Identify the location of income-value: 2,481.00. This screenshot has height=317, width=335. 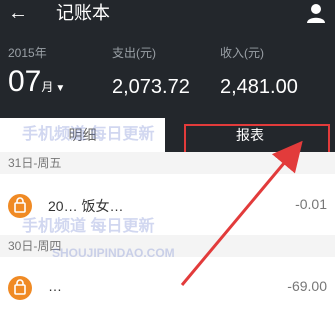
(259, 87).